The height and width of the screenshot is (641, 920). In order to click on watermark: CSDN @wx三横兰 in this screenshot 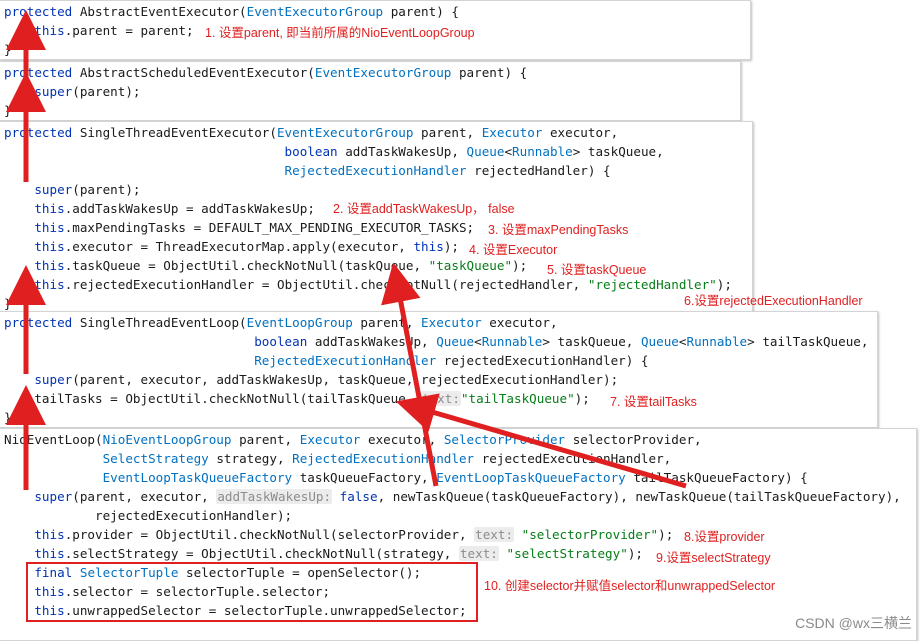, I will do `click(853, 623)`.